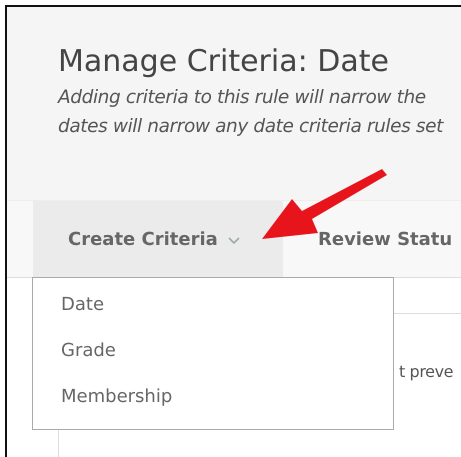  What do you see at coordinates (242, 98) in the screenshot?
I see `description-text: Adding criteria to this rule will narrow the` at bounding box center [242, 98].